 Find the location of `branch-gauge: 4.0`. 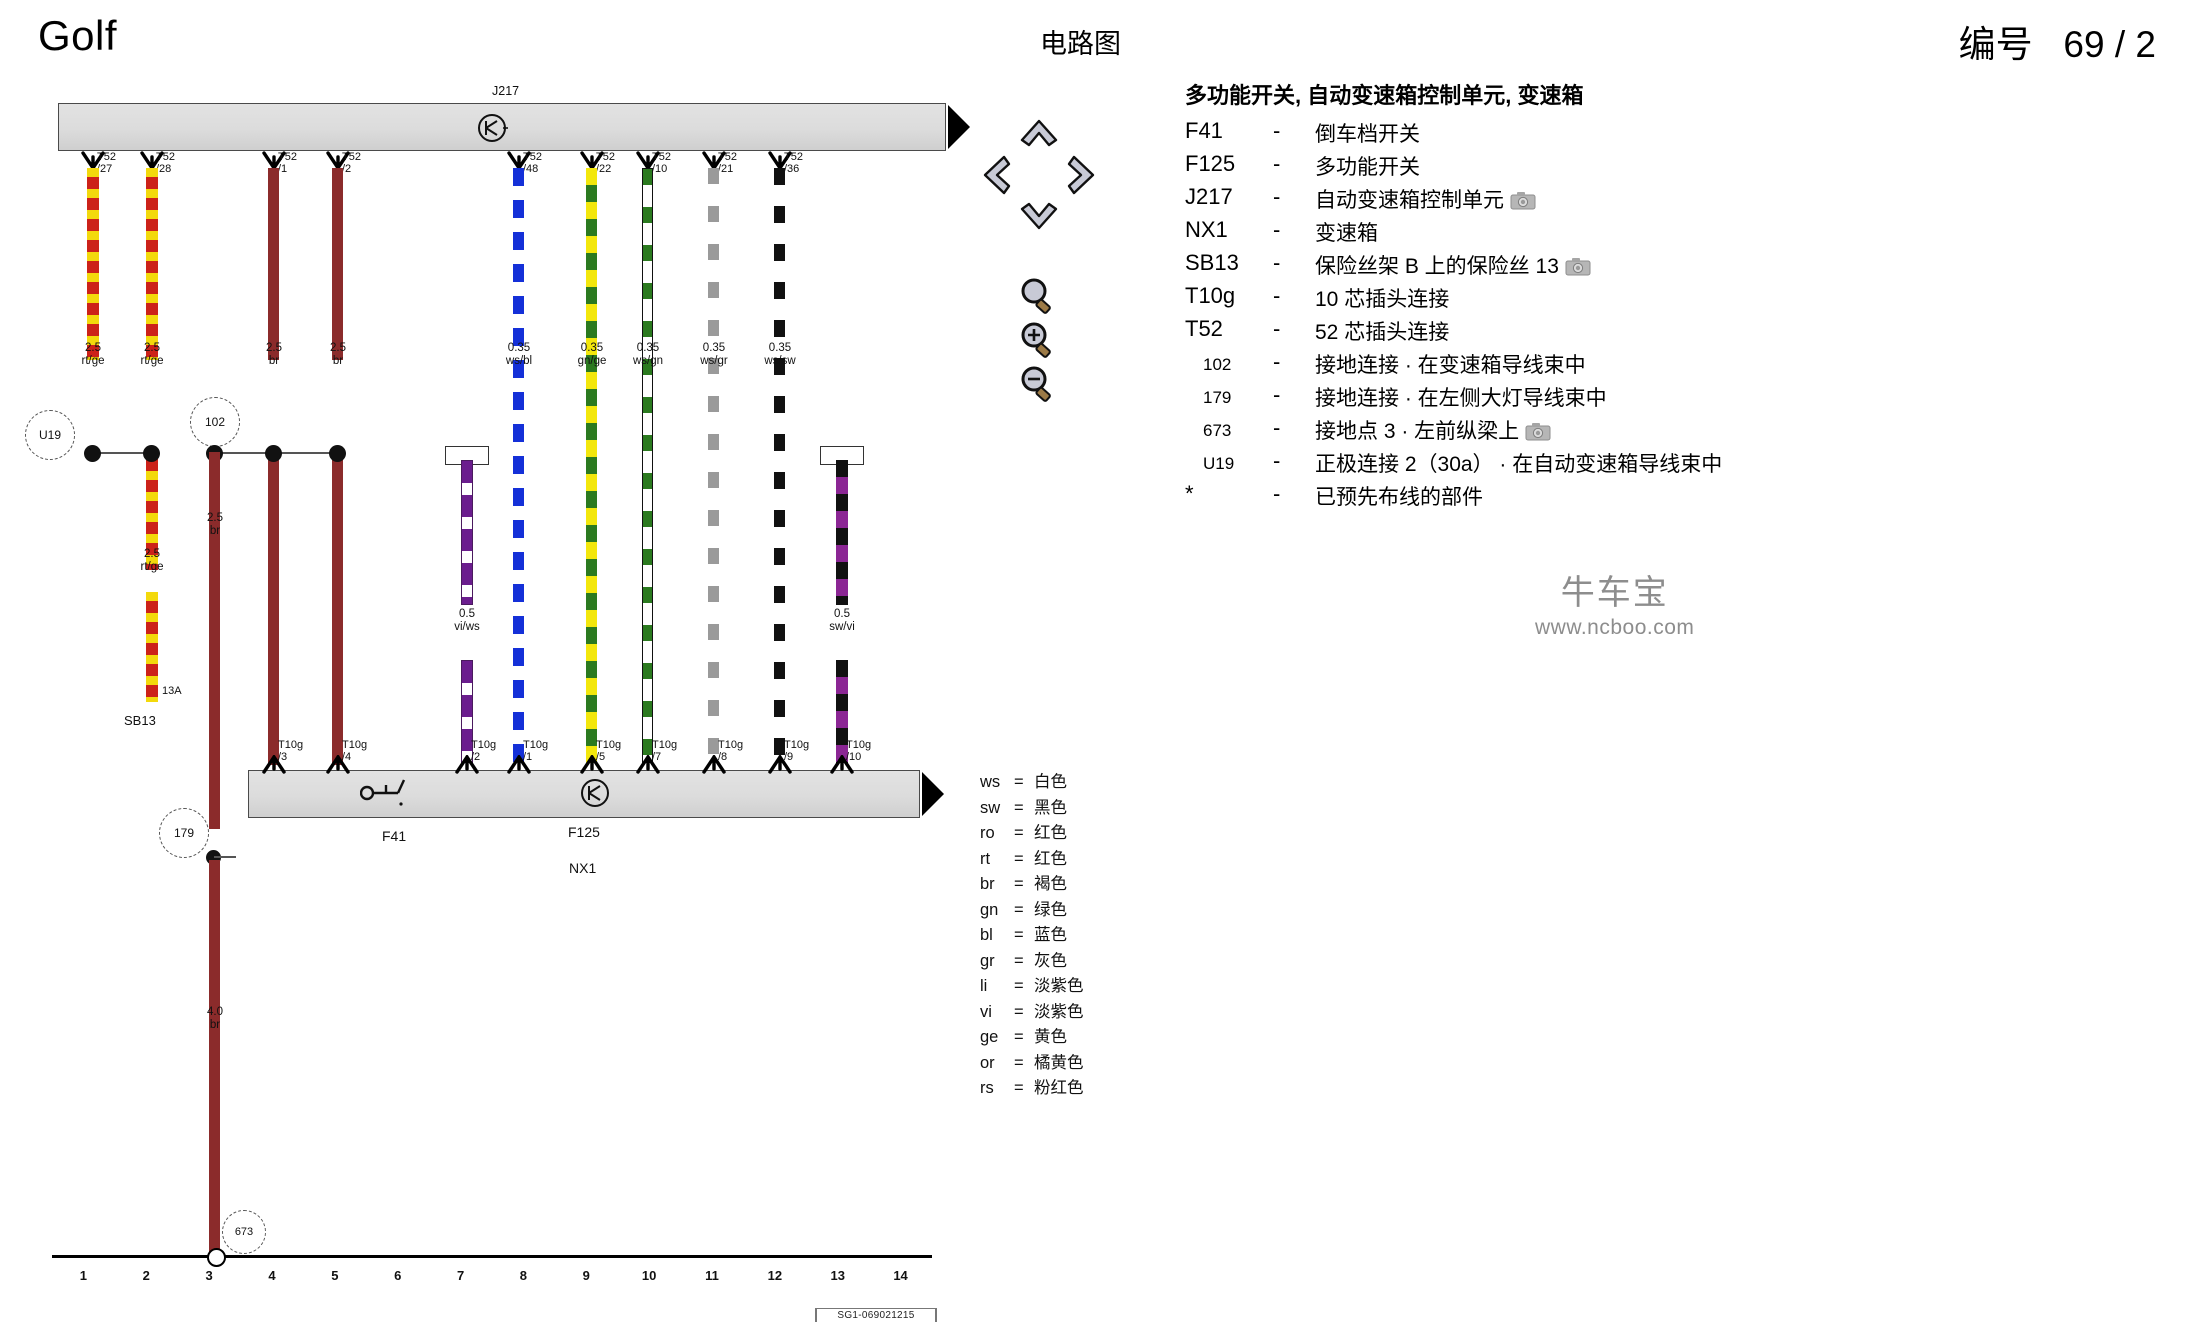

branch-gauge: 4.0 is located at coordinates (215, 1012).